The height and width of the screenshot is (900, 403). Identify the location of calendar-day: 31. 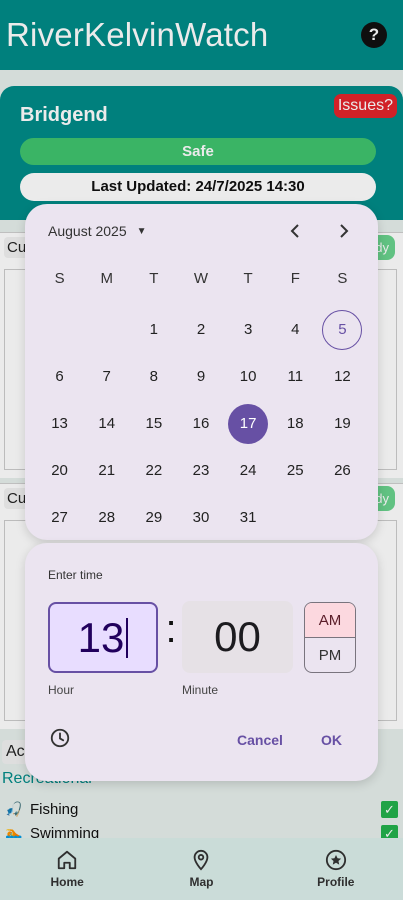
(248, 517).